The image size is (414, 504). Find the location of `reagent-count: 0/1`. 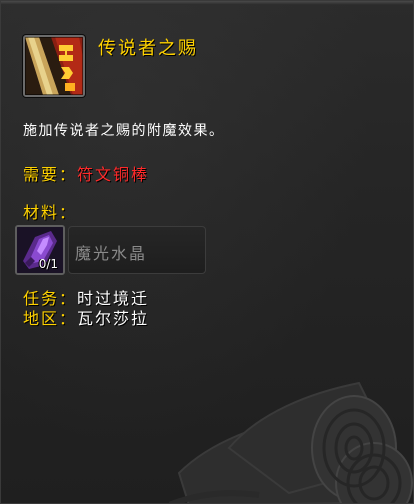

reagent-count: 0/1 is located at coordinates (48, 264).